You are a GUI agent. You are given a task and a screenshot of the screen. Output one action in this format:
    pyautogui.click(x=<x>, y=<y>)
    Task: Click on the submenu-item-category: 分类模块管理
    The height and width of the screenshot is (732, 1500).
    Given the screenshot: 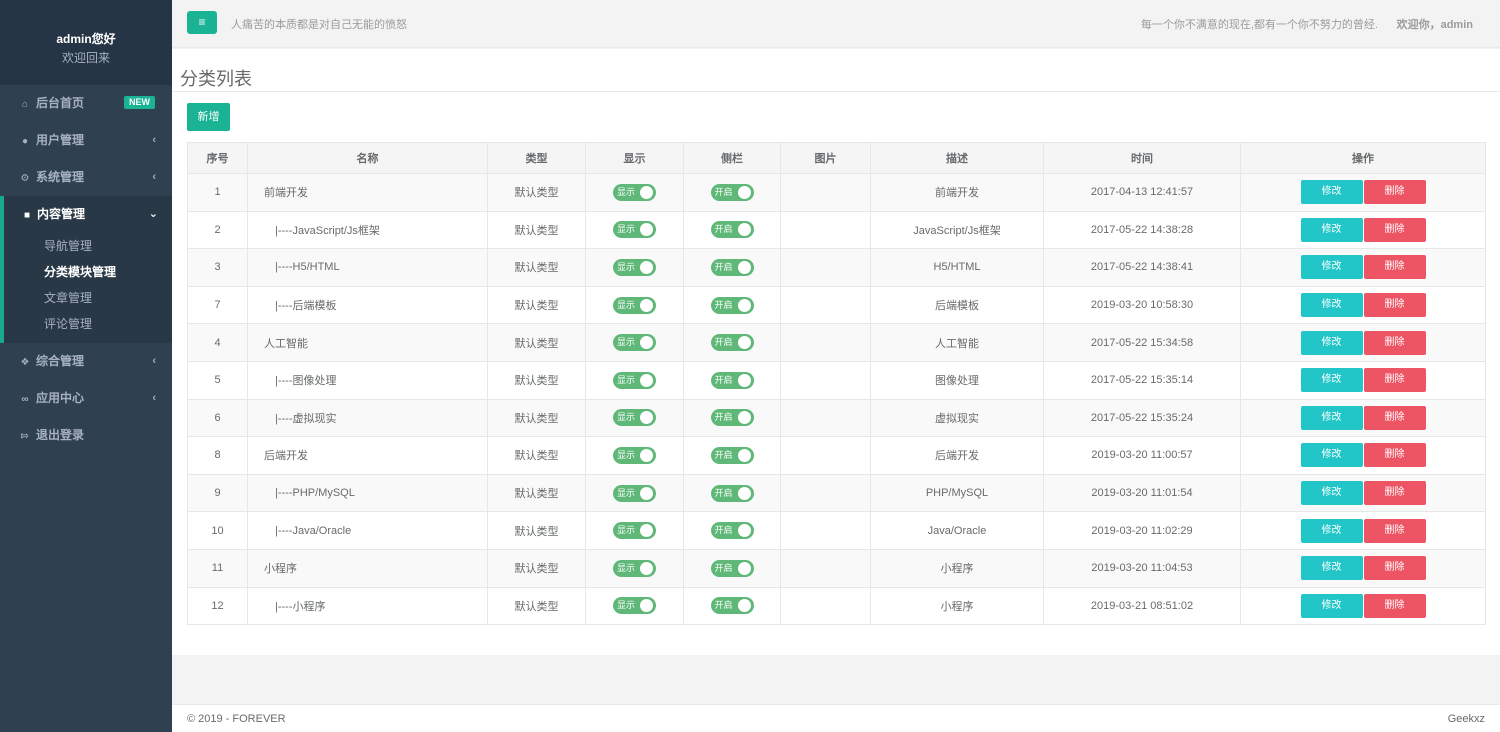 What is the action you would take?
    pyautogui.click(x=88, y=272)
    